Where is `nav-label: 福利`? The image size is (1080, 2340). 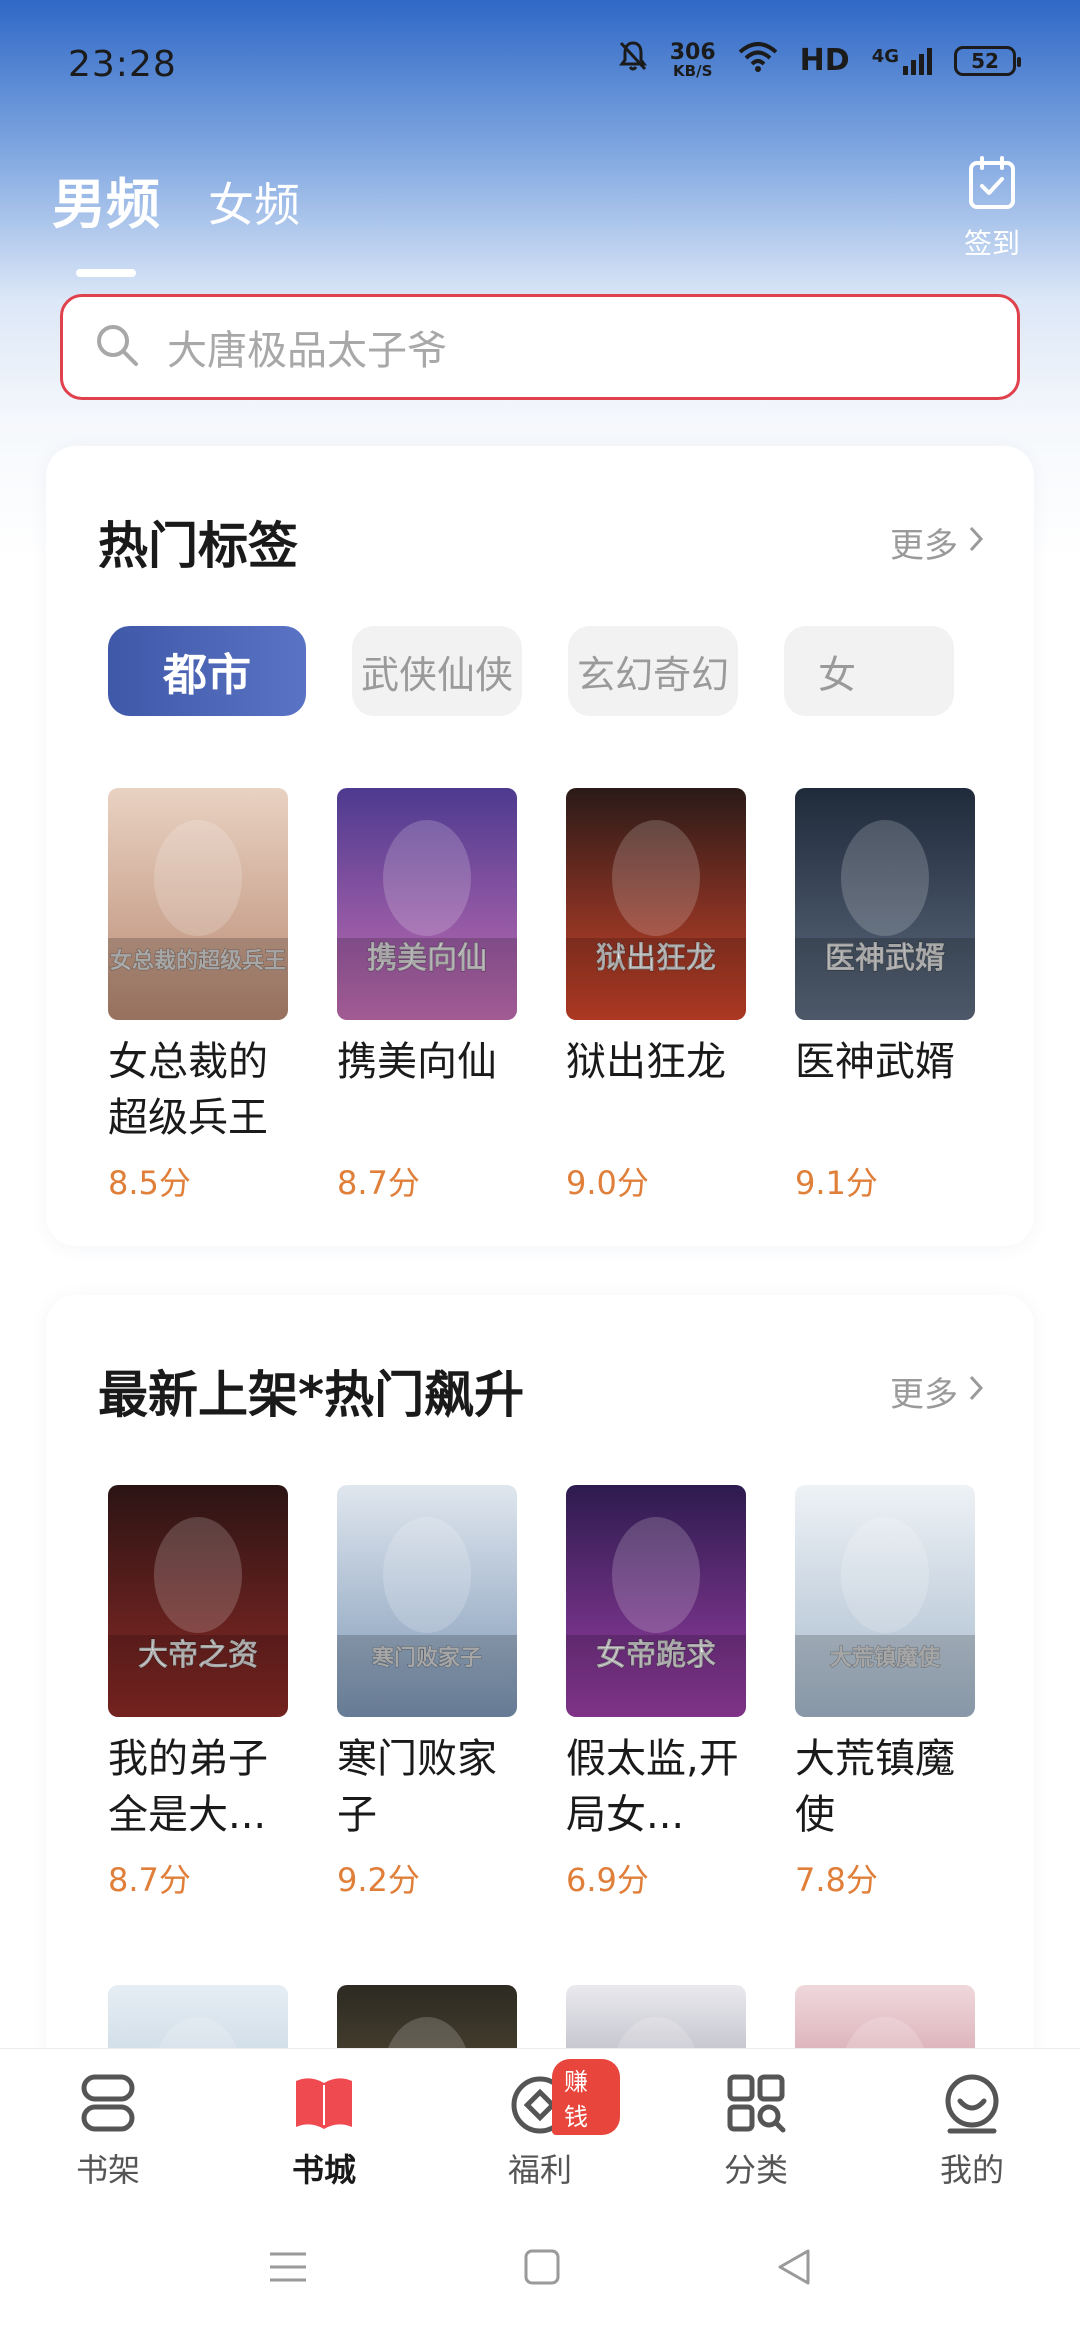
nav-label: 福利 is located at coordinates (539, 2170).